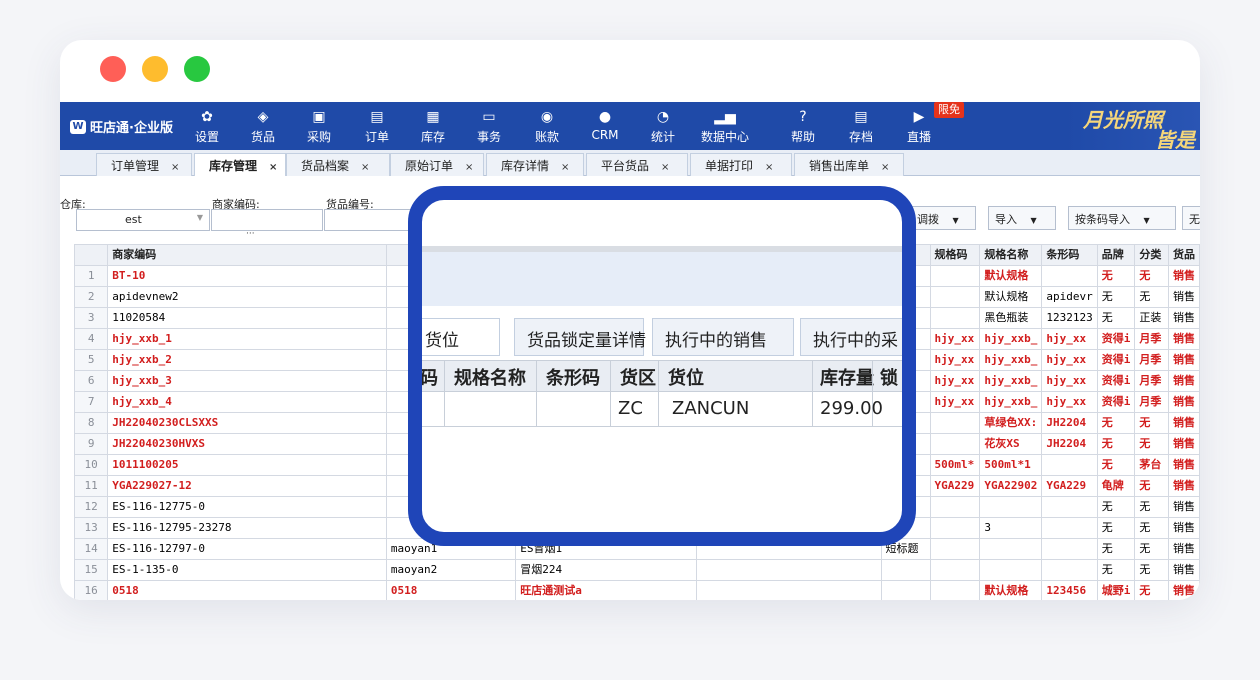  I want to click on tab-7: 销售出库单 ×, so click(849, 164).